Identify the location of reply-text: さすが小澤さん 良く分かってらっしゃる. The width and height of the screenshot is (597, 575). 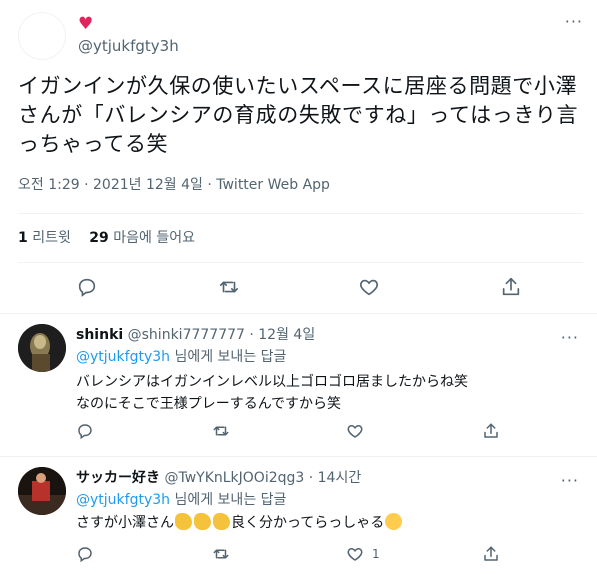
(326, 523).